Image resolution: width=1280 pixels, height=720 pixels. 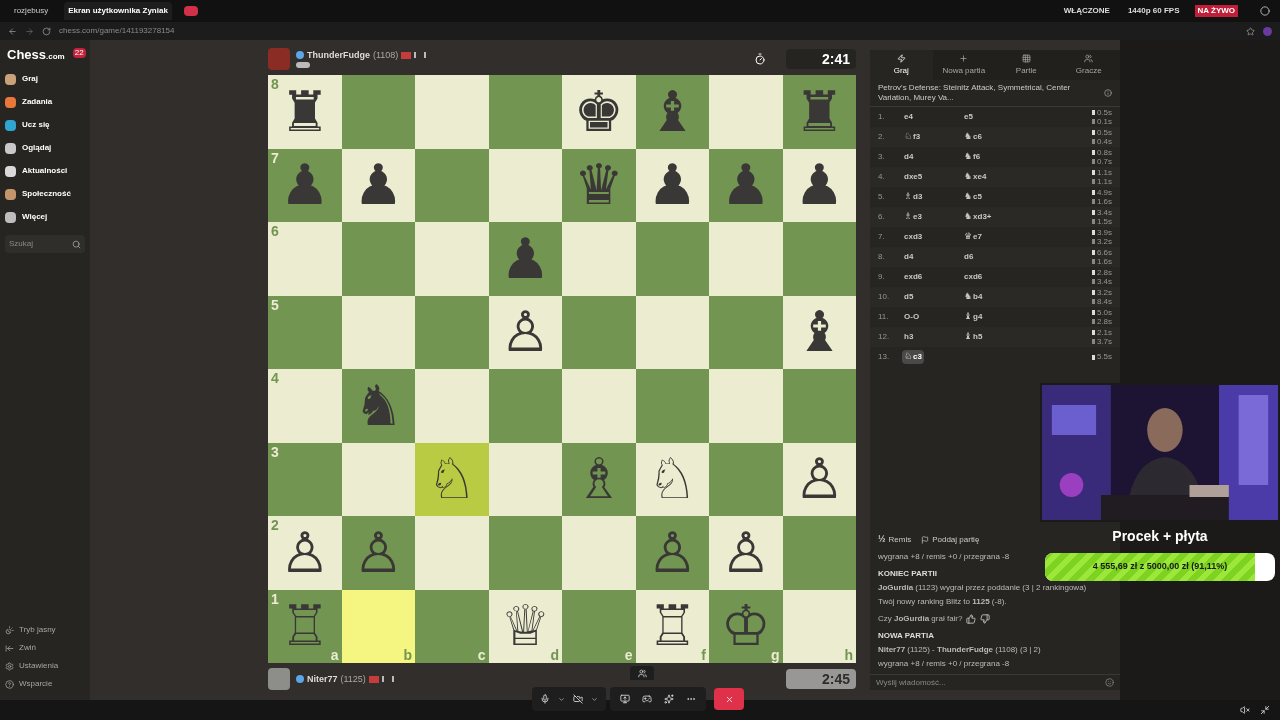 What do you see at coordinates (1104, 192) in the screenshot?
I see `move-time: 4.9s` at bounding box center [1104, 192].